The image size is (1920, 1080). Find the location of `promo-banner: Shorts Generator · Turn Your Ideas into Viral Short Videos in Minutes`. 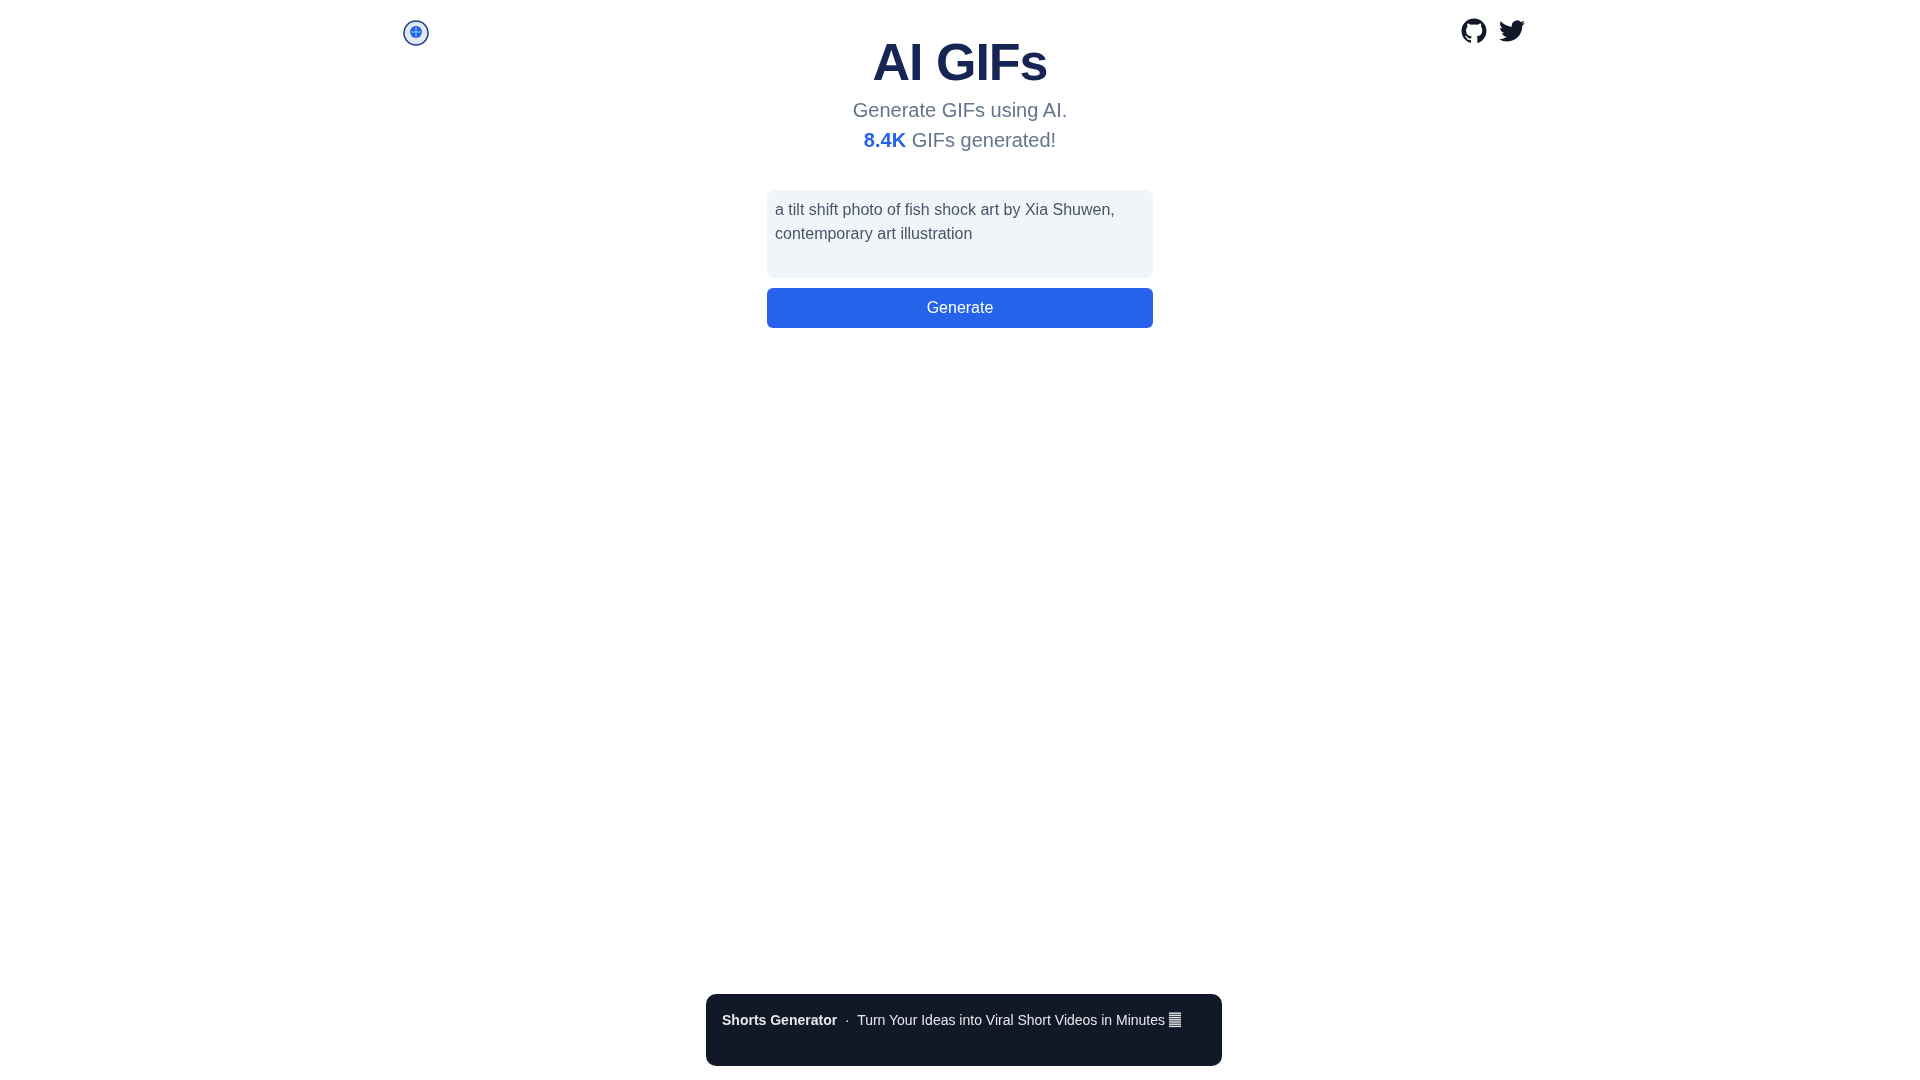

promo-banner: Shorts Generator · Turn Your Ideas into Viral Short Videos in Minutes is located at coordinates (964, 1030).